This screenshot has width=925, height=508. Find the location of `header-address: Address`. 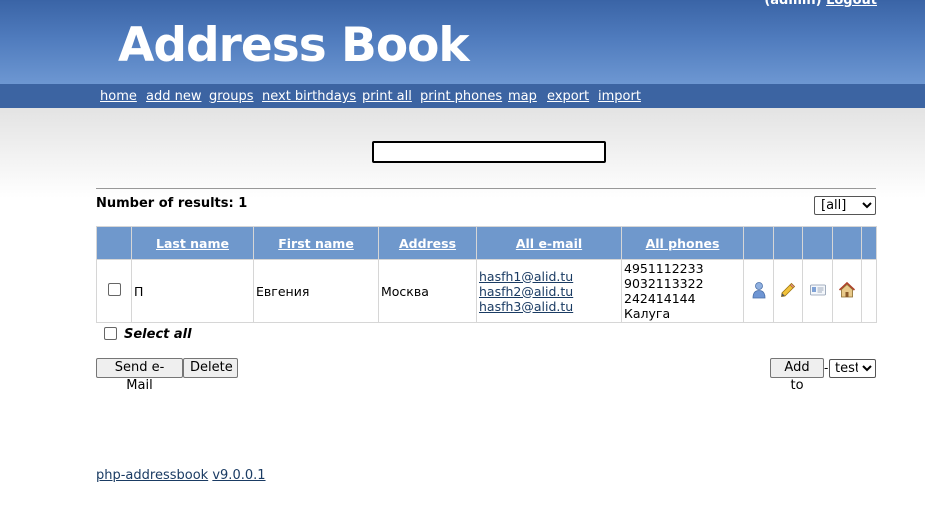

header-address: Address is located at coordinates (427, 243).